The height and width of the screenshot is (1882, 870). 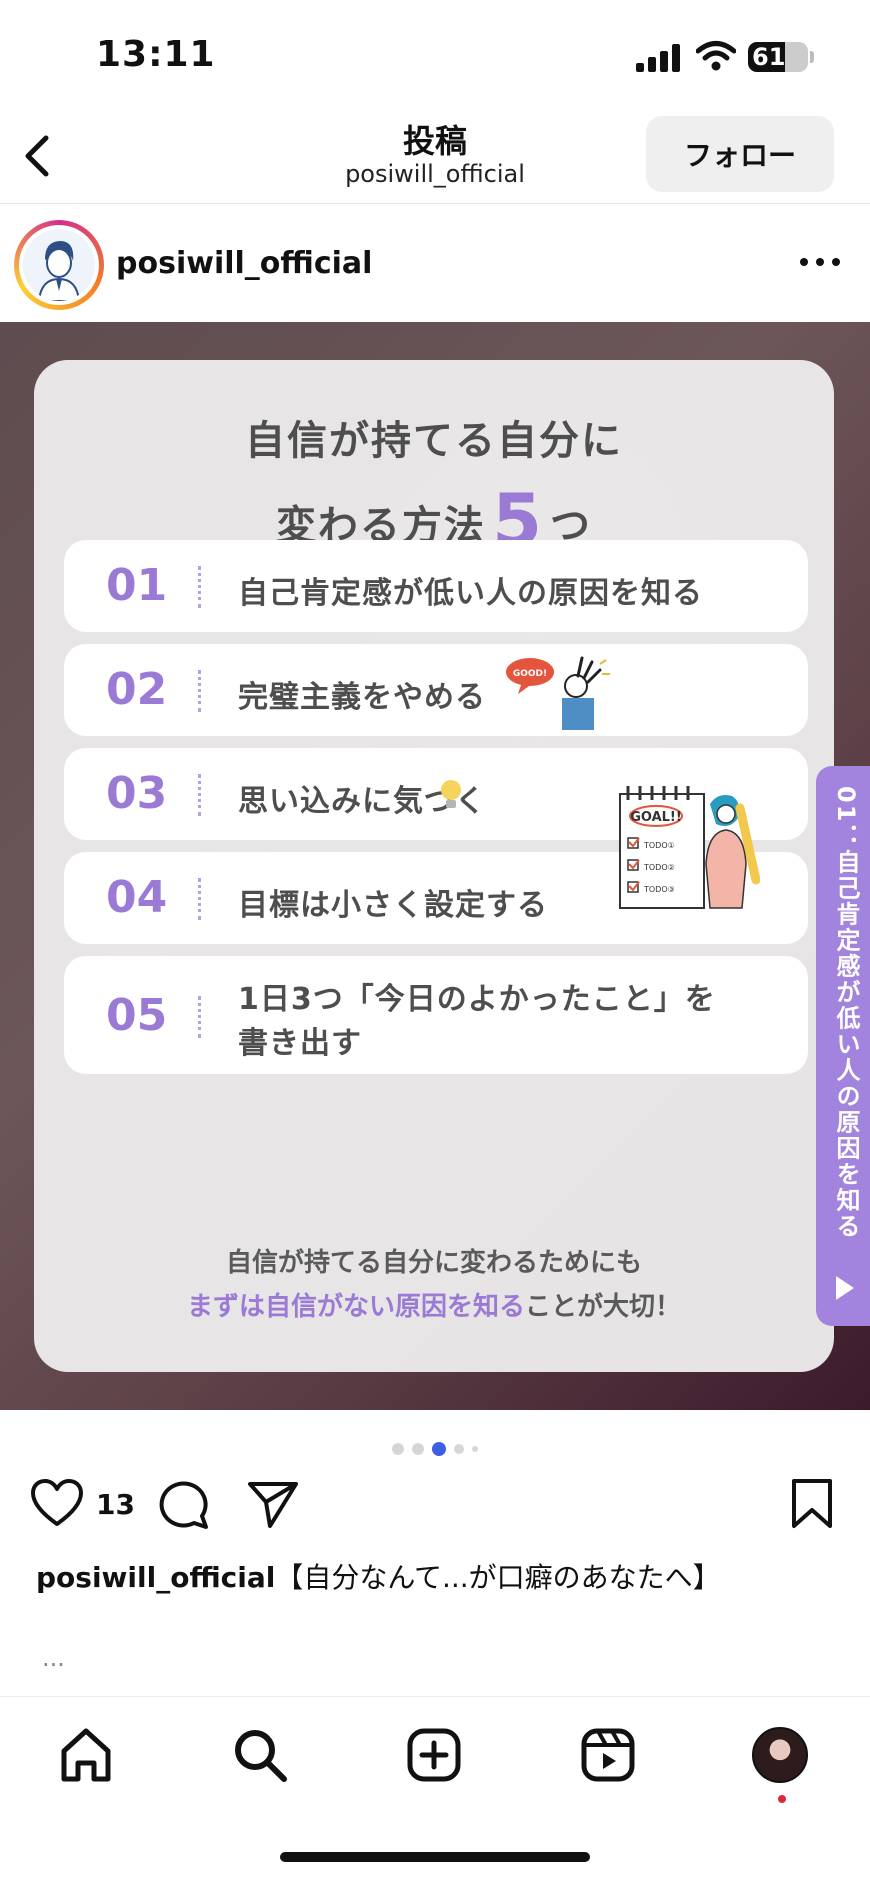 What do you see at coordinates (780, 1755) in the screenshot?
I see `profile-avatar` at bounding box center [780, 1755].